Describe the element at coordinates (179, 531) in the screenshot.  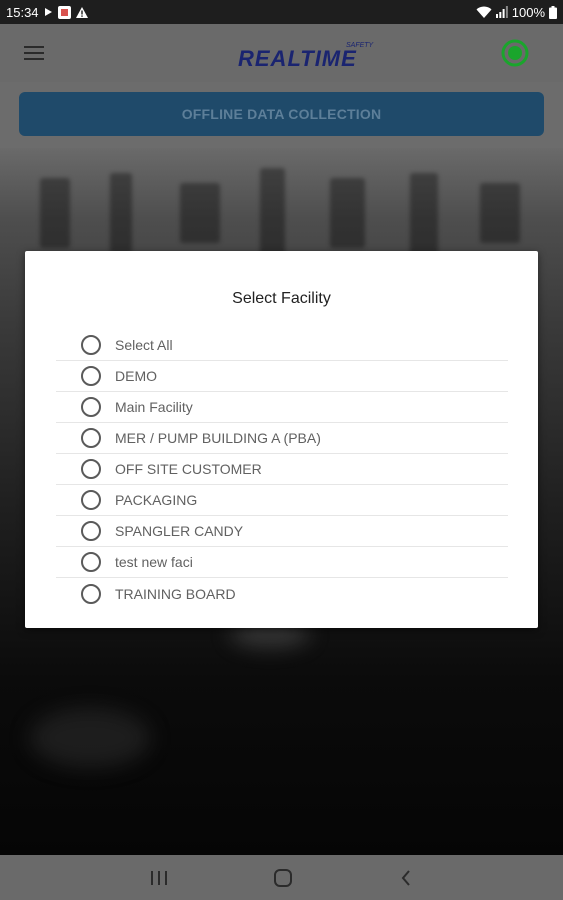
I see `option-label: SPANGLER CANDY` at that location.